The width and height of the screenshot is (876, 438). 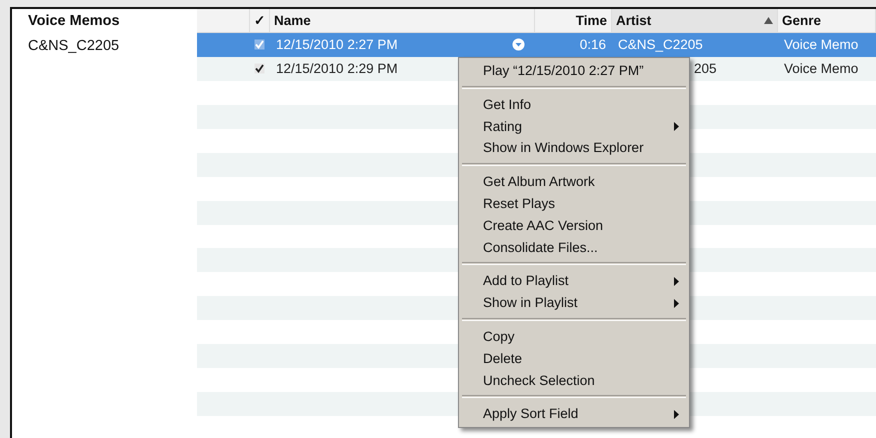 I want to click on table-cell: 205, so click(x=705, y=68).